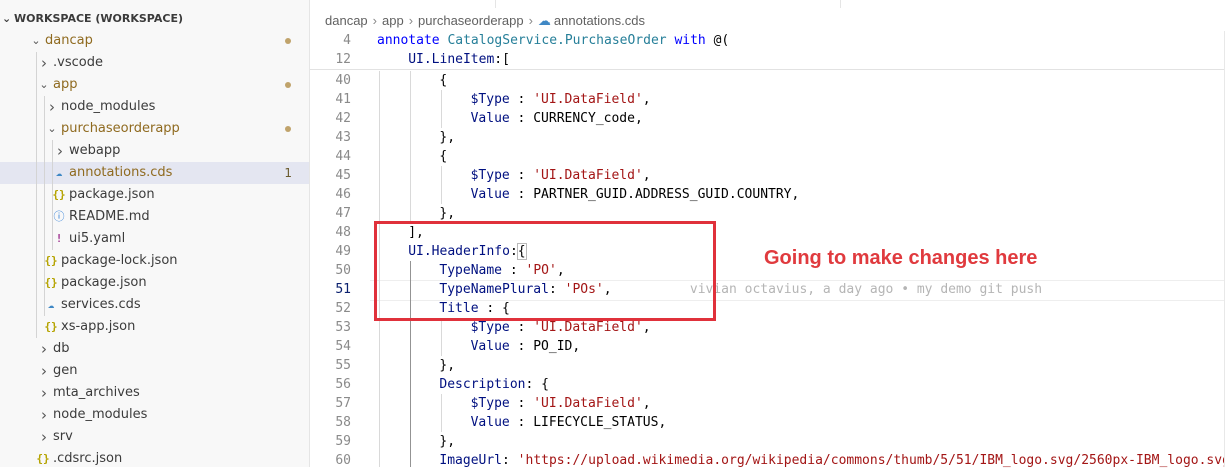 The width and height of the screenshot is (1225, 470). What do you see at coordinates (393, 20) in the screenshot?
I see `breadcrumb-item-1: app` at bounding box center [393, 20].